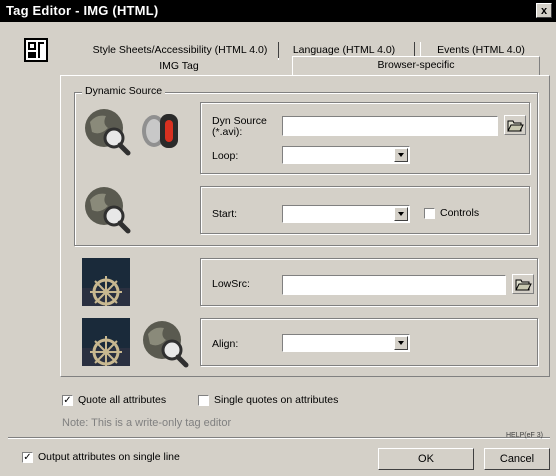 This screenshot has height=476, width=556. What do you see at coordinates (163, 131) in the screenshot?
I see `film-reel-icon` at bounding box center [163, 131].